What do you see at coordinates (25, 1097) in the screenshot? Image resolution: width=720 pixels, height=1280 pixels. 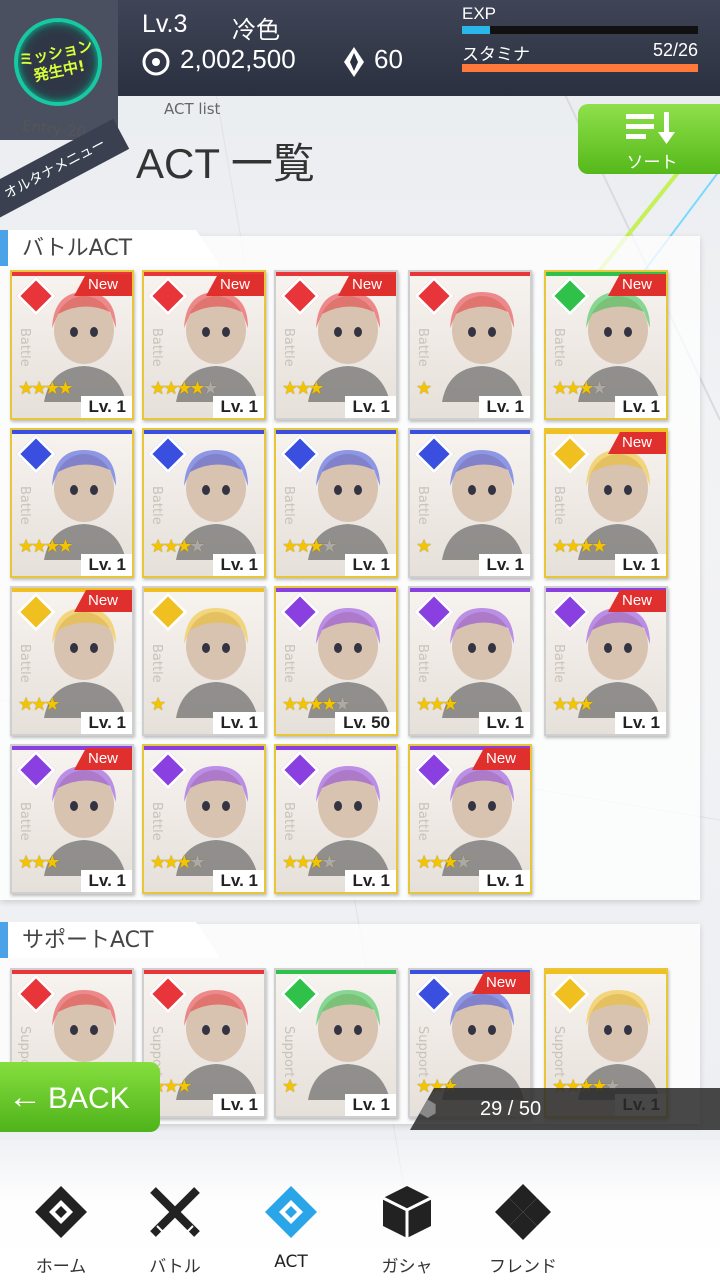 I see `back-arrow-icon: ←` at bounding box center [25, 1097].